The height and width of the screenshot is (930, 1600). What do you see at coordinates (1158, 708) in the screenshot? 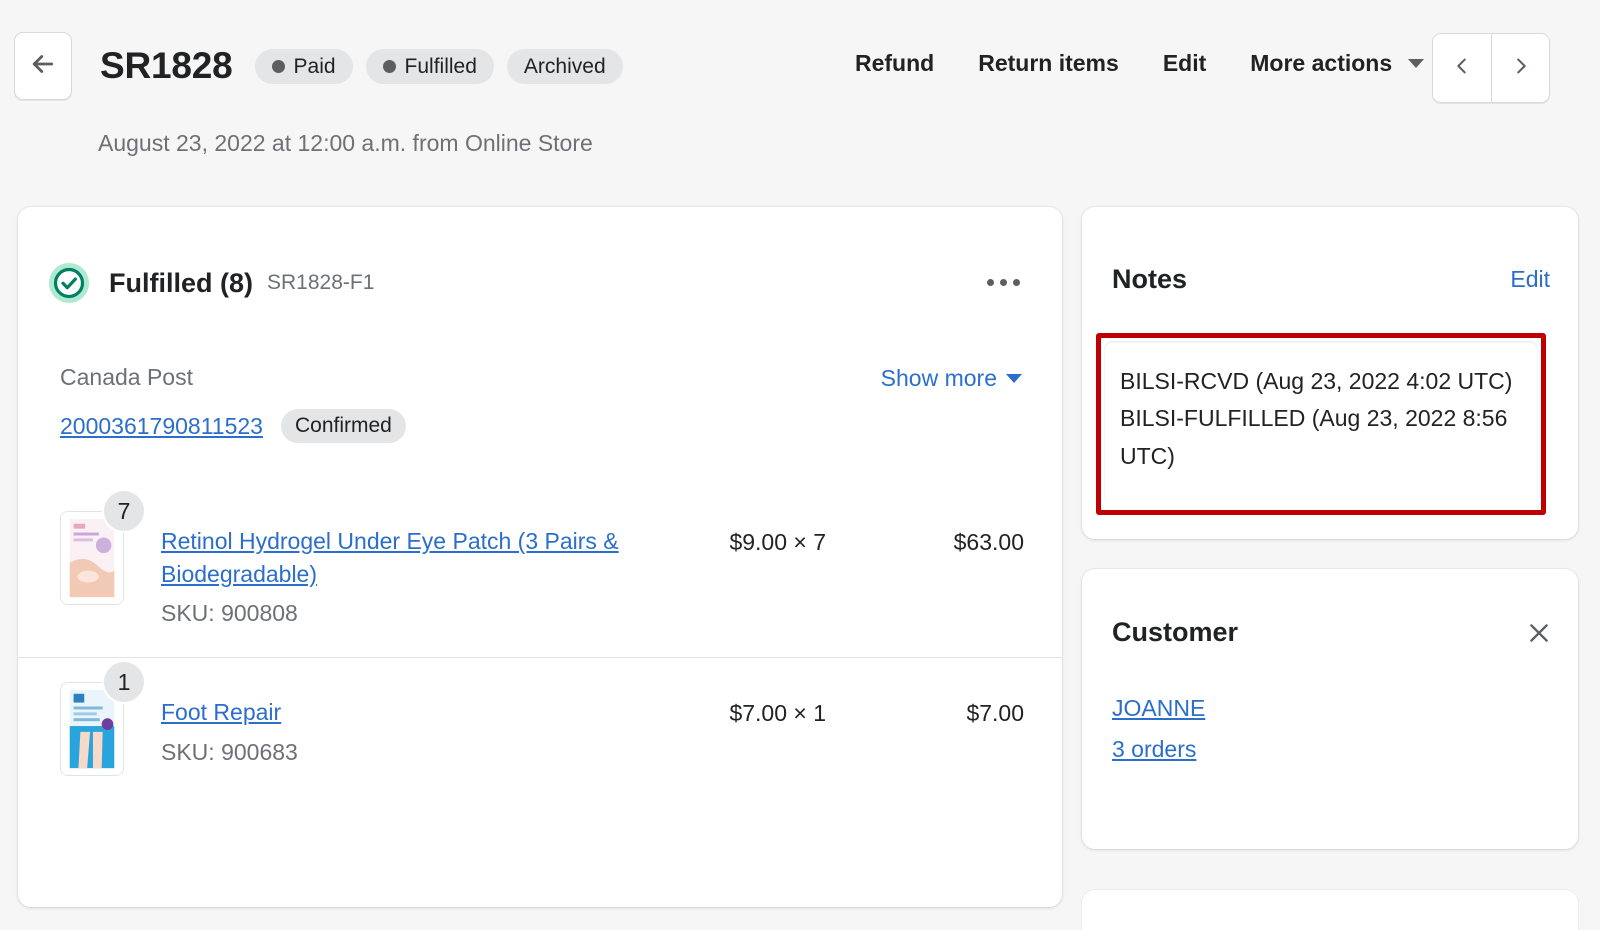
I see `customer-name-link: JOANNE` at bounding box center [1158, 708].